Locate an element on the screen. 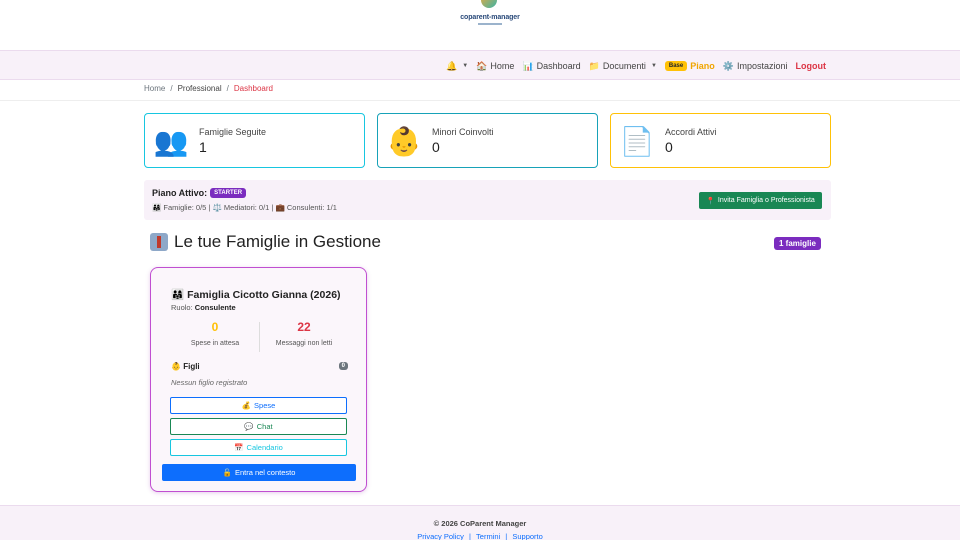 This screenshot has height=540, width=960. unread-messages-stat: 22 Messaggi non letti is located at coordinates (304, 333).